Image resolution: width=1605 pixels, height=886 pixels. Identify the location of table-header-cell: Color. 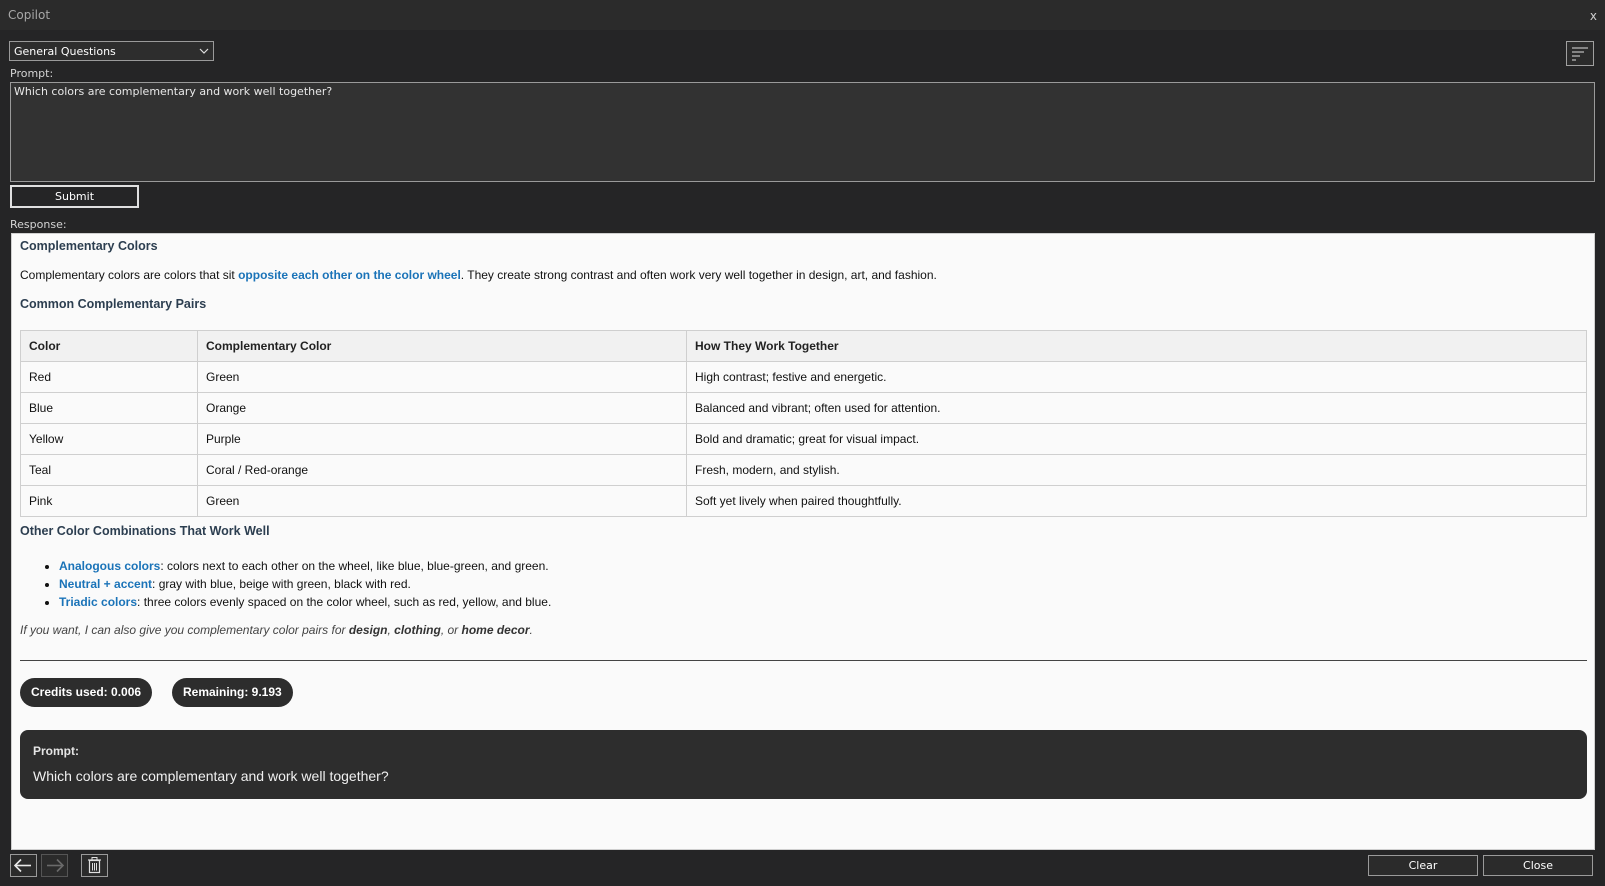
(109, 346).